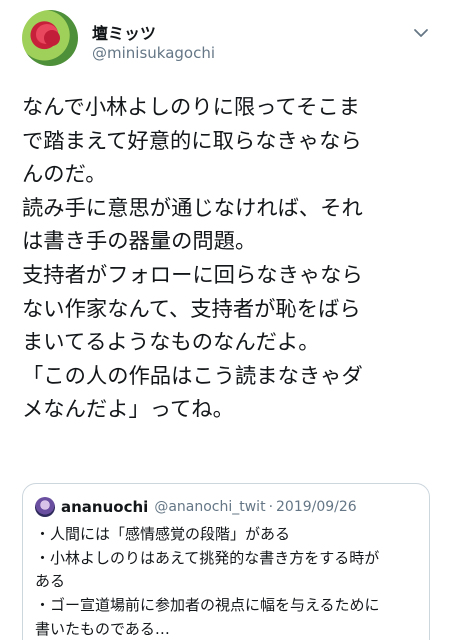  Describe the element at coordinates (153, 53) in the screenshot. I see `user-handle: @minisukagochi` at that location.